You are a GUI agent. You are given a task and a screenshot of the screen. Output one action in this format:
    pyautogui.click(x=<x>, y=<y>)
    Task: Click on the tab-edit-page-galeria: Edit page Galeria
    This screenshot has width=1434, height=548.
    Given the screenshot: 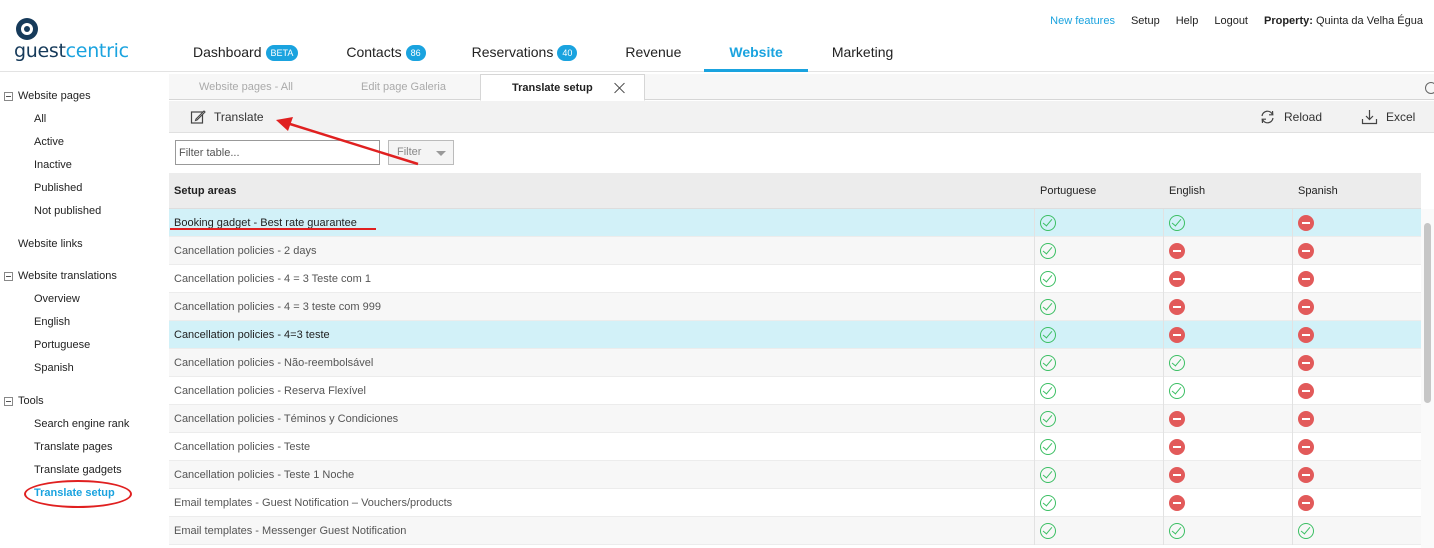 What is the action you would take?
    pyautogui.click(x=403, y=87)
    